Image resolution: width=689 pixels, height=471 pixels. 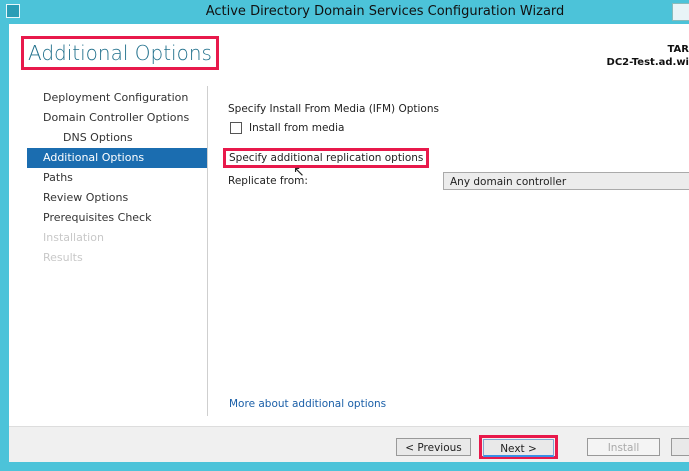 What do you see at coordinates (117, 158) in the screenshot?
I see `nav-item-additional-options: Additional Options` at bounding box center [117, 158].